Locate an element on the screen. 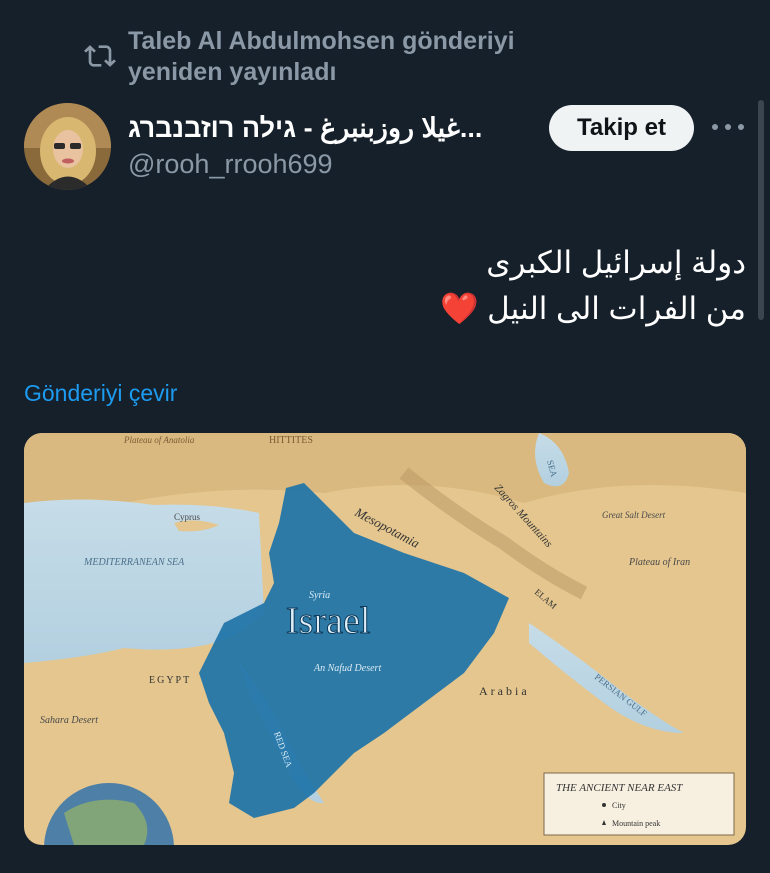 The height and width of the screenshot is (873, 770). map-label-hittites: HITTITES is located at coordinates (291, 440).